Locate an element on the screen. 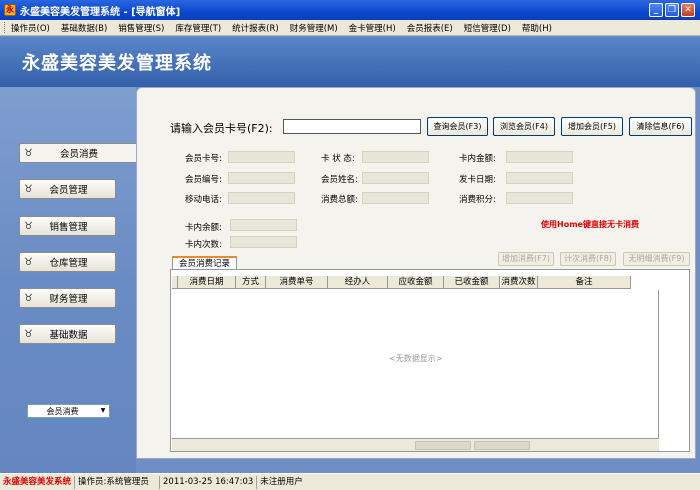 This screenshot has height=490, width=700. chevron-down-icon: ▼ is located at coordinates (103, 411).